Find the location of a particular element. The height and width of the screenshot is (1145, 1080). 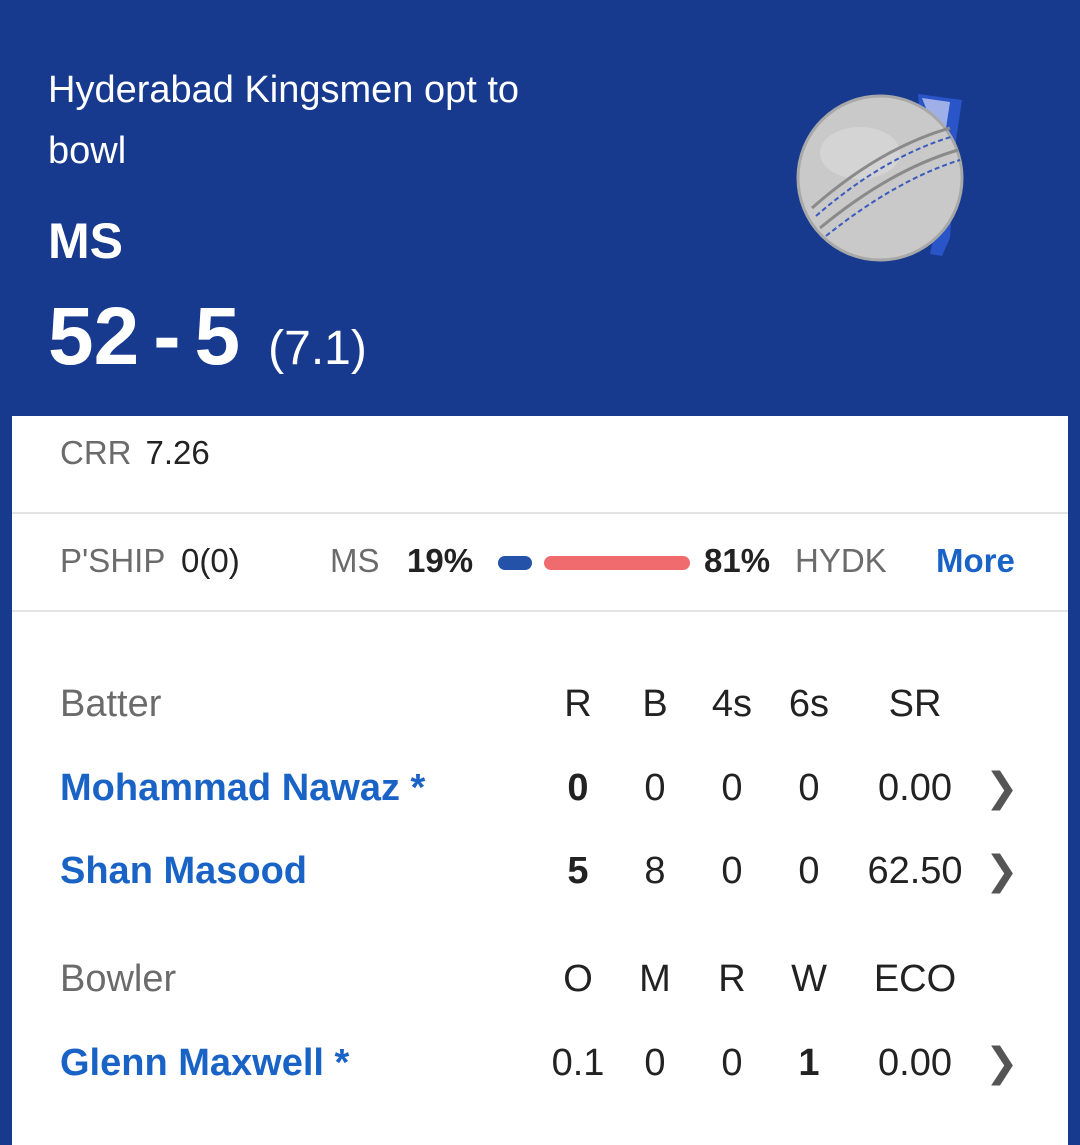

bowler-name: Glenn Maxwell * is located at coordinates (204, 1063).